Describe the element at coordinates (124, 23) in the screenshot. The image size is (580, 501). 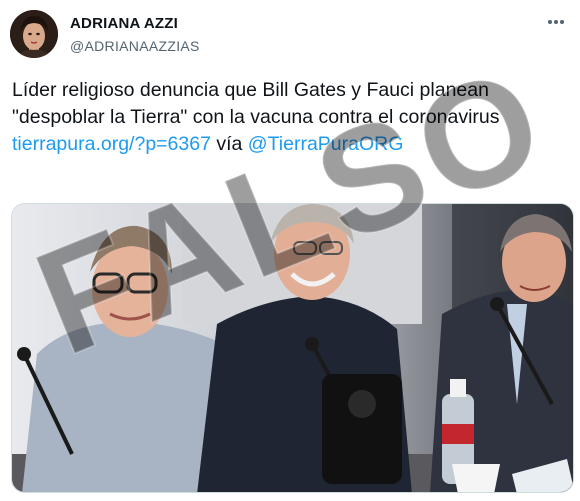
I see `author-display-name: ADRIANA AZZI` at that location.